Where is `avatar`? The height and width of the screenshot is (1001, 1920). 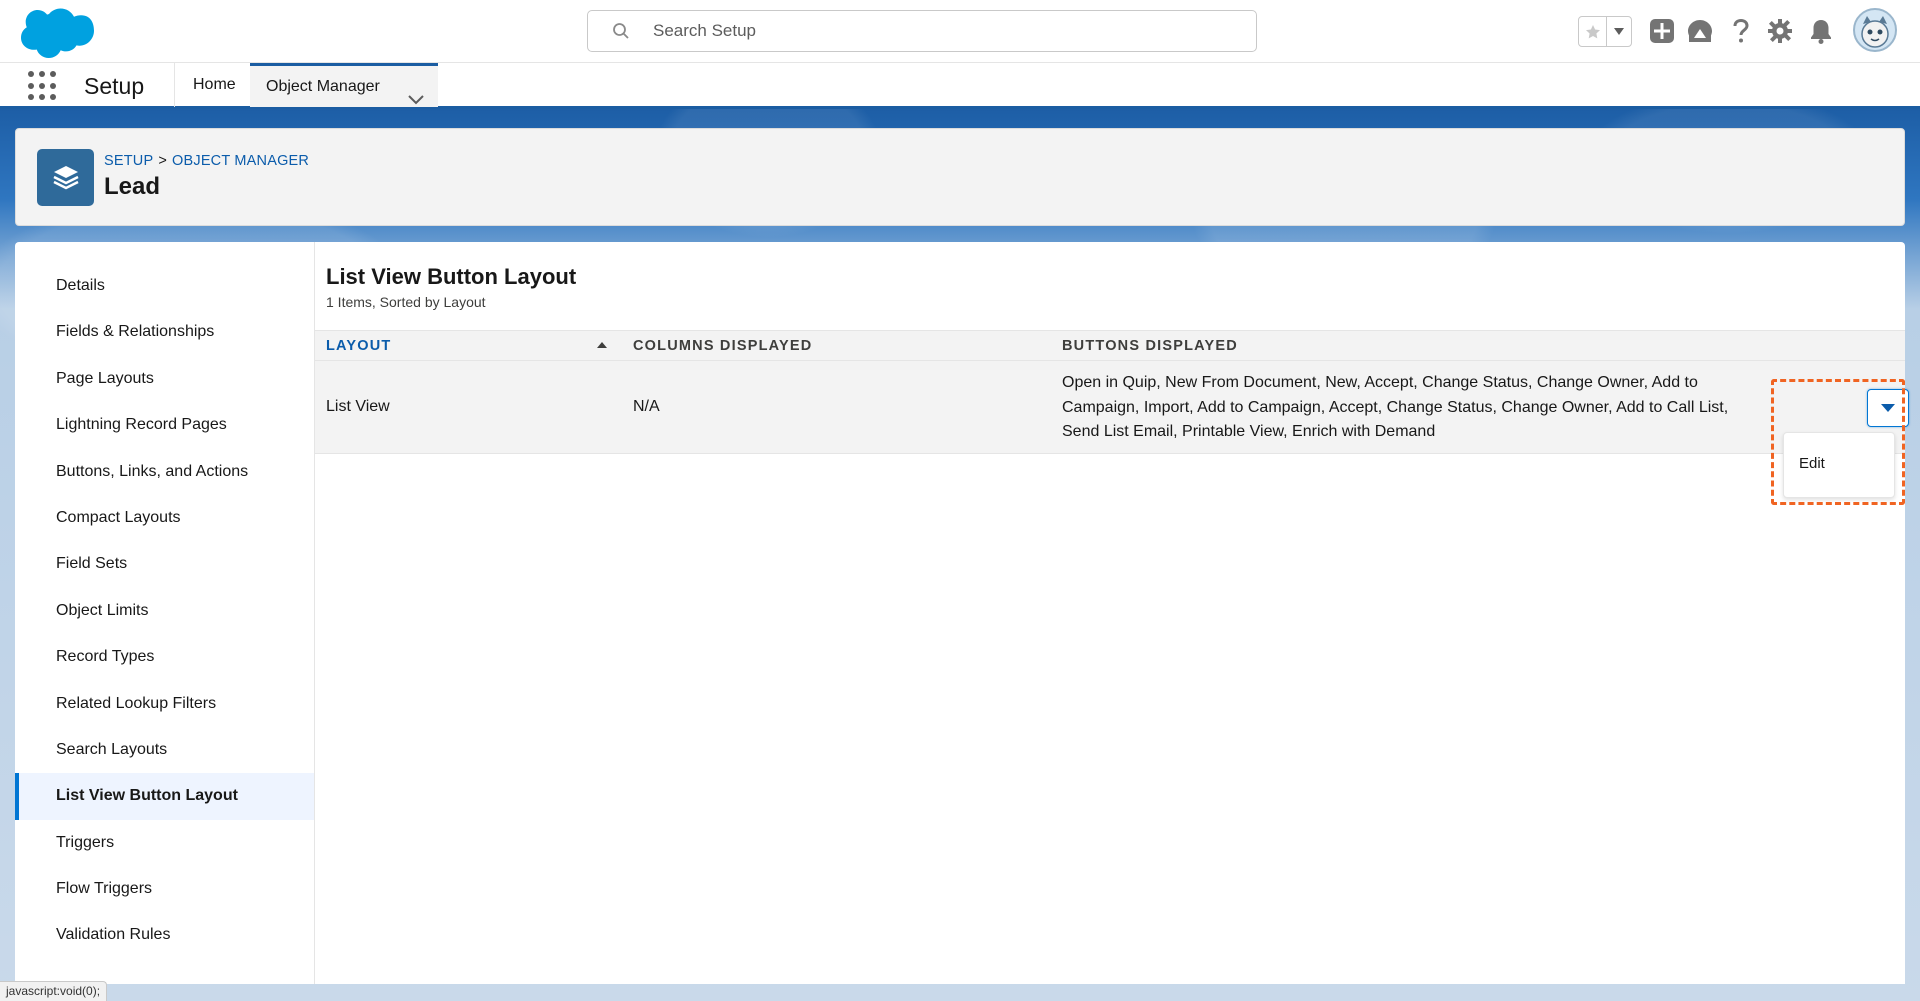
avatar is located at coordinates (1875, 30).